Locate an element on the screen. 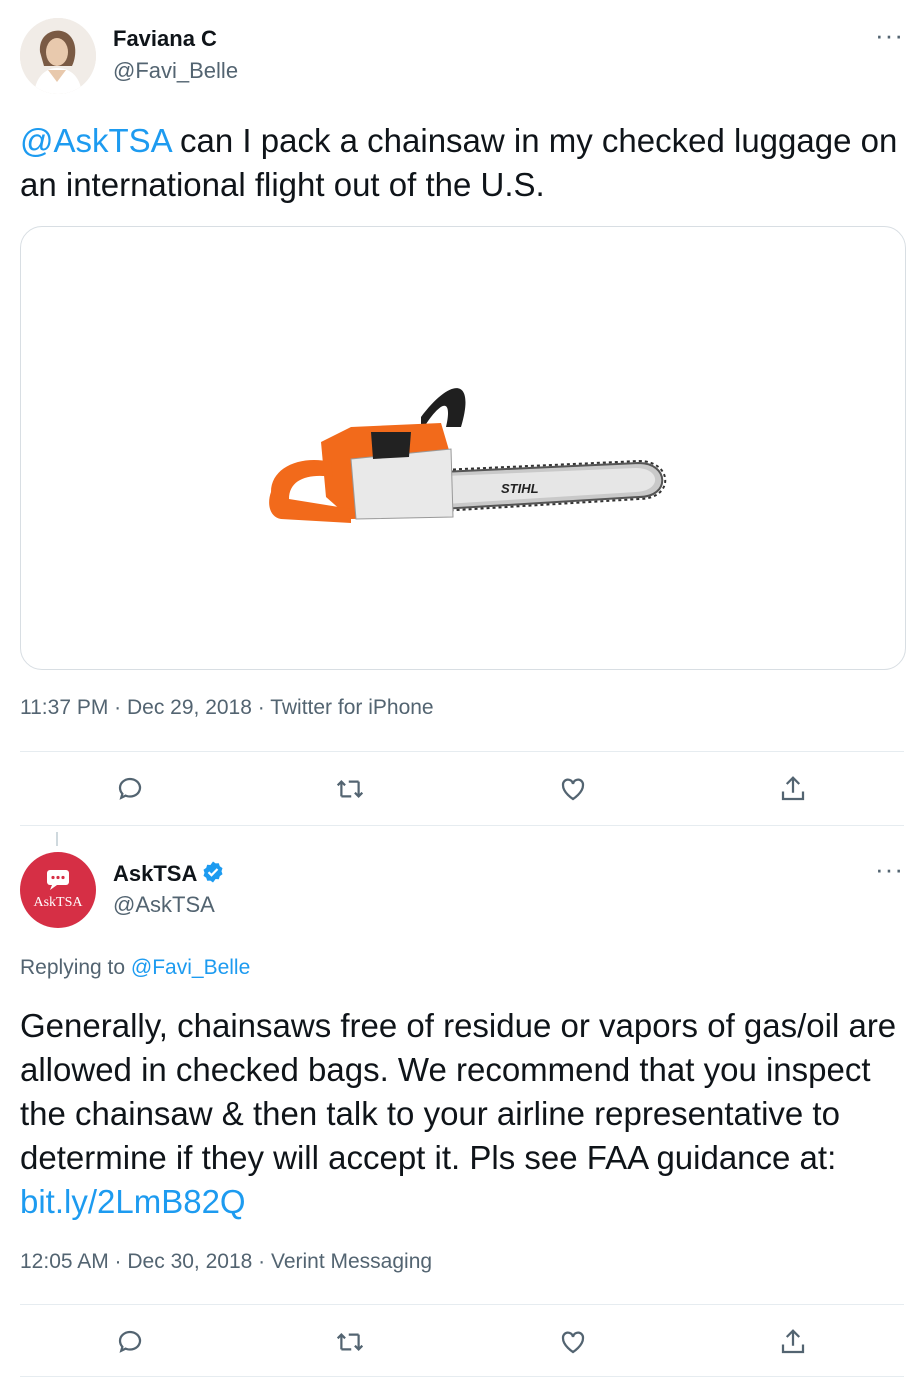  author-name-row: AskTSA is located at coordinates (169, 875).